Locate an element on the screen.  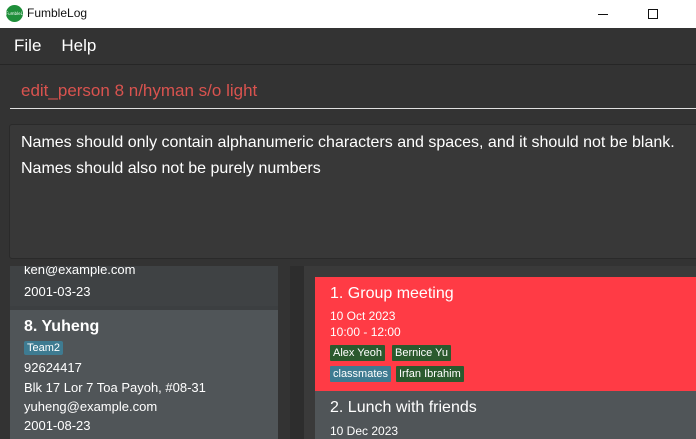
maximize-icon is located at coordinates (653, 14).